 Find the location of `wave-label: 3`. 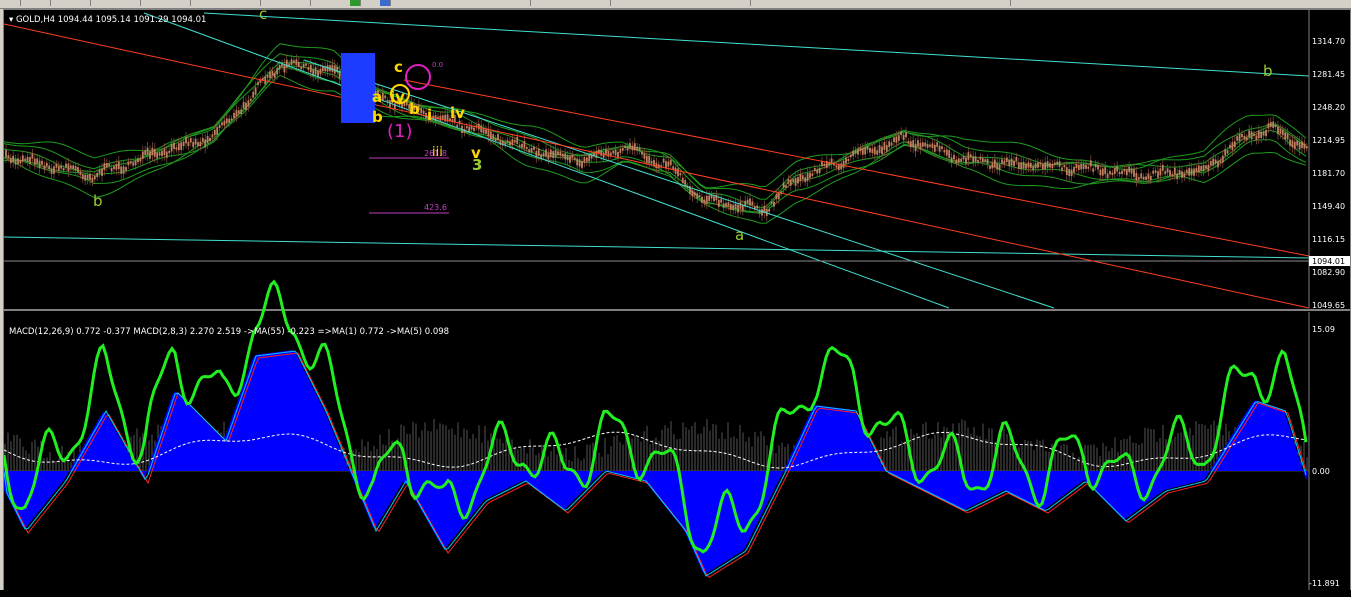

wave-label: 3 is located at coordinates (477, 165).